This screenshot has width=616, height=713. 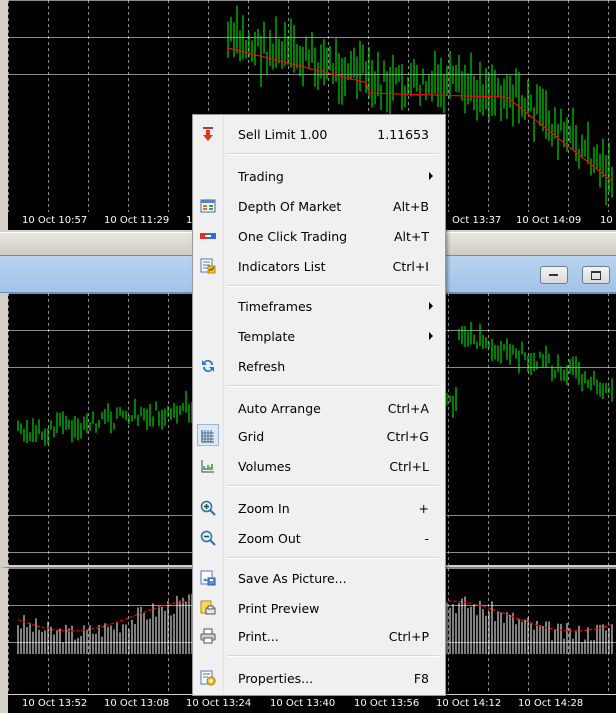 What do you see at coordinates (261, 176) in the screenshot?
I see `menu-item-label: Trading` at bounding box center [261, 176].